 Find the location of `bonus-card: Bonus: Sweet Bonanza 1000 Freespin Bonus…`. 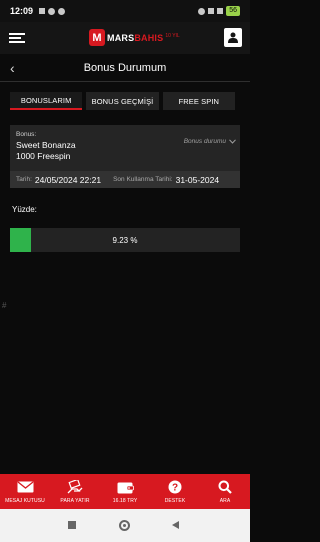

bonus-card: Bonus: Sweet Bonanza 1000 Freespin Bonus… is located at coordinates (125, 156).